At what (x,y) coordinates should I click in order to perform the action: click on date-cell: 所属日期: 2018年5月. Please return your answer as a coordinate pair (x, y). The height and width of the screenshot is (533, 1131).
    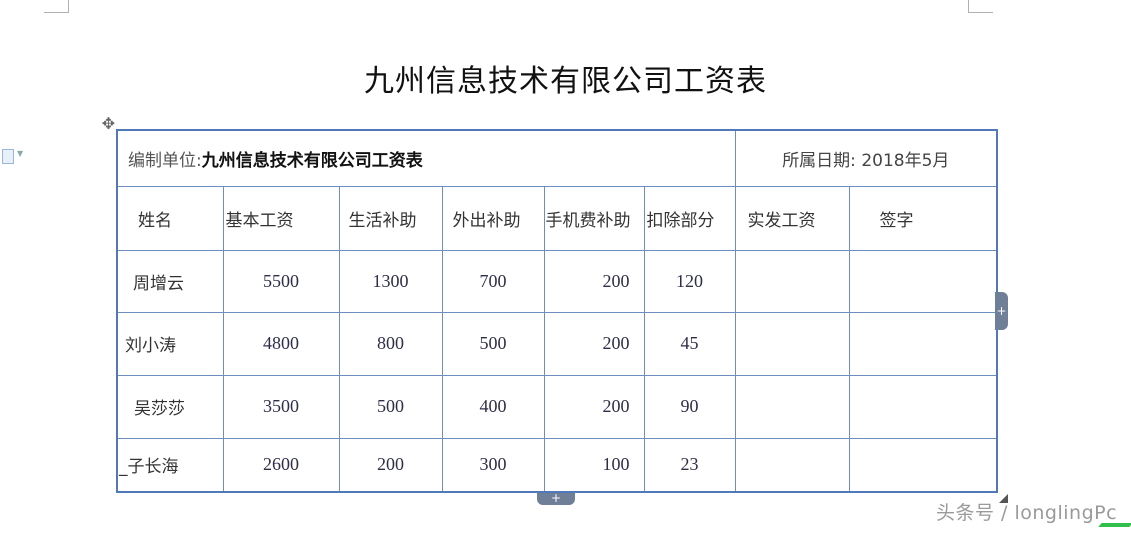
    Looking at the image, I should click on (866, 158).